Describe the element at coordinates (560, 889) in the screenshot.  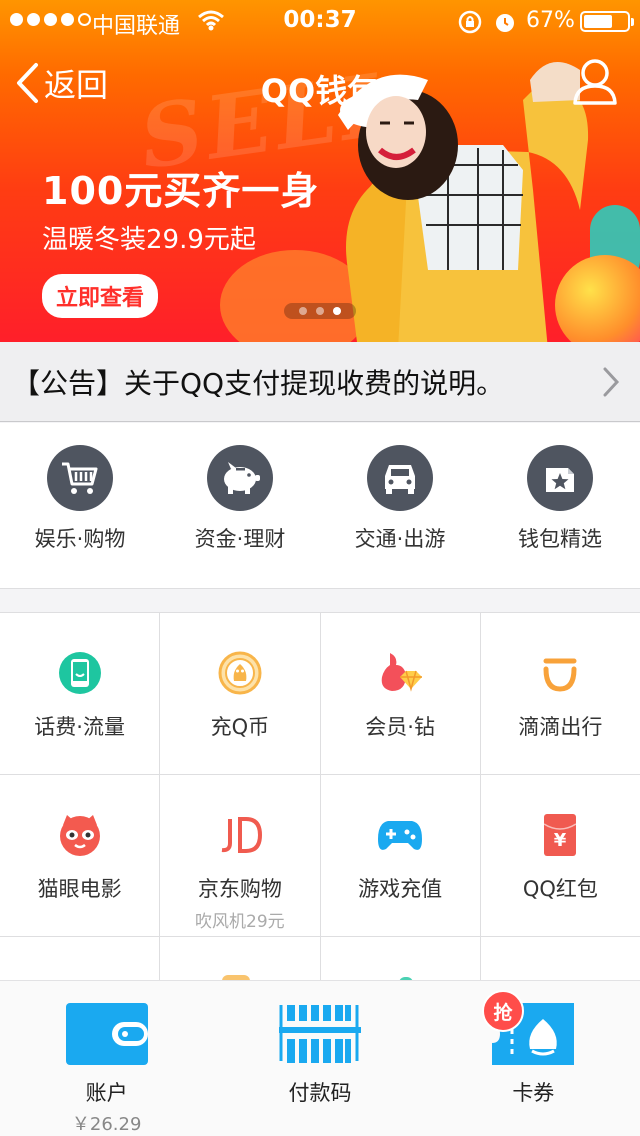
I see `service-label: QQ红包` at that location.